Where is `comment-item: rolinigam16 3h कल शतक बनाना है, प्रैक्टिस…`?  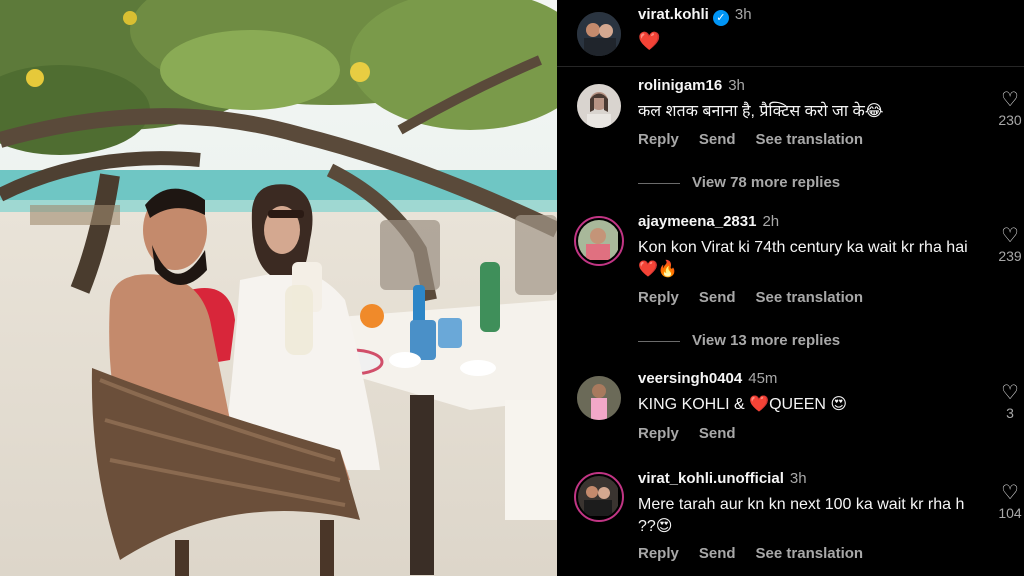
comment-item: rolinigam16 3h कल शतक बनाना है, प्रैक्टिस… is located at coordinates (800, 134).